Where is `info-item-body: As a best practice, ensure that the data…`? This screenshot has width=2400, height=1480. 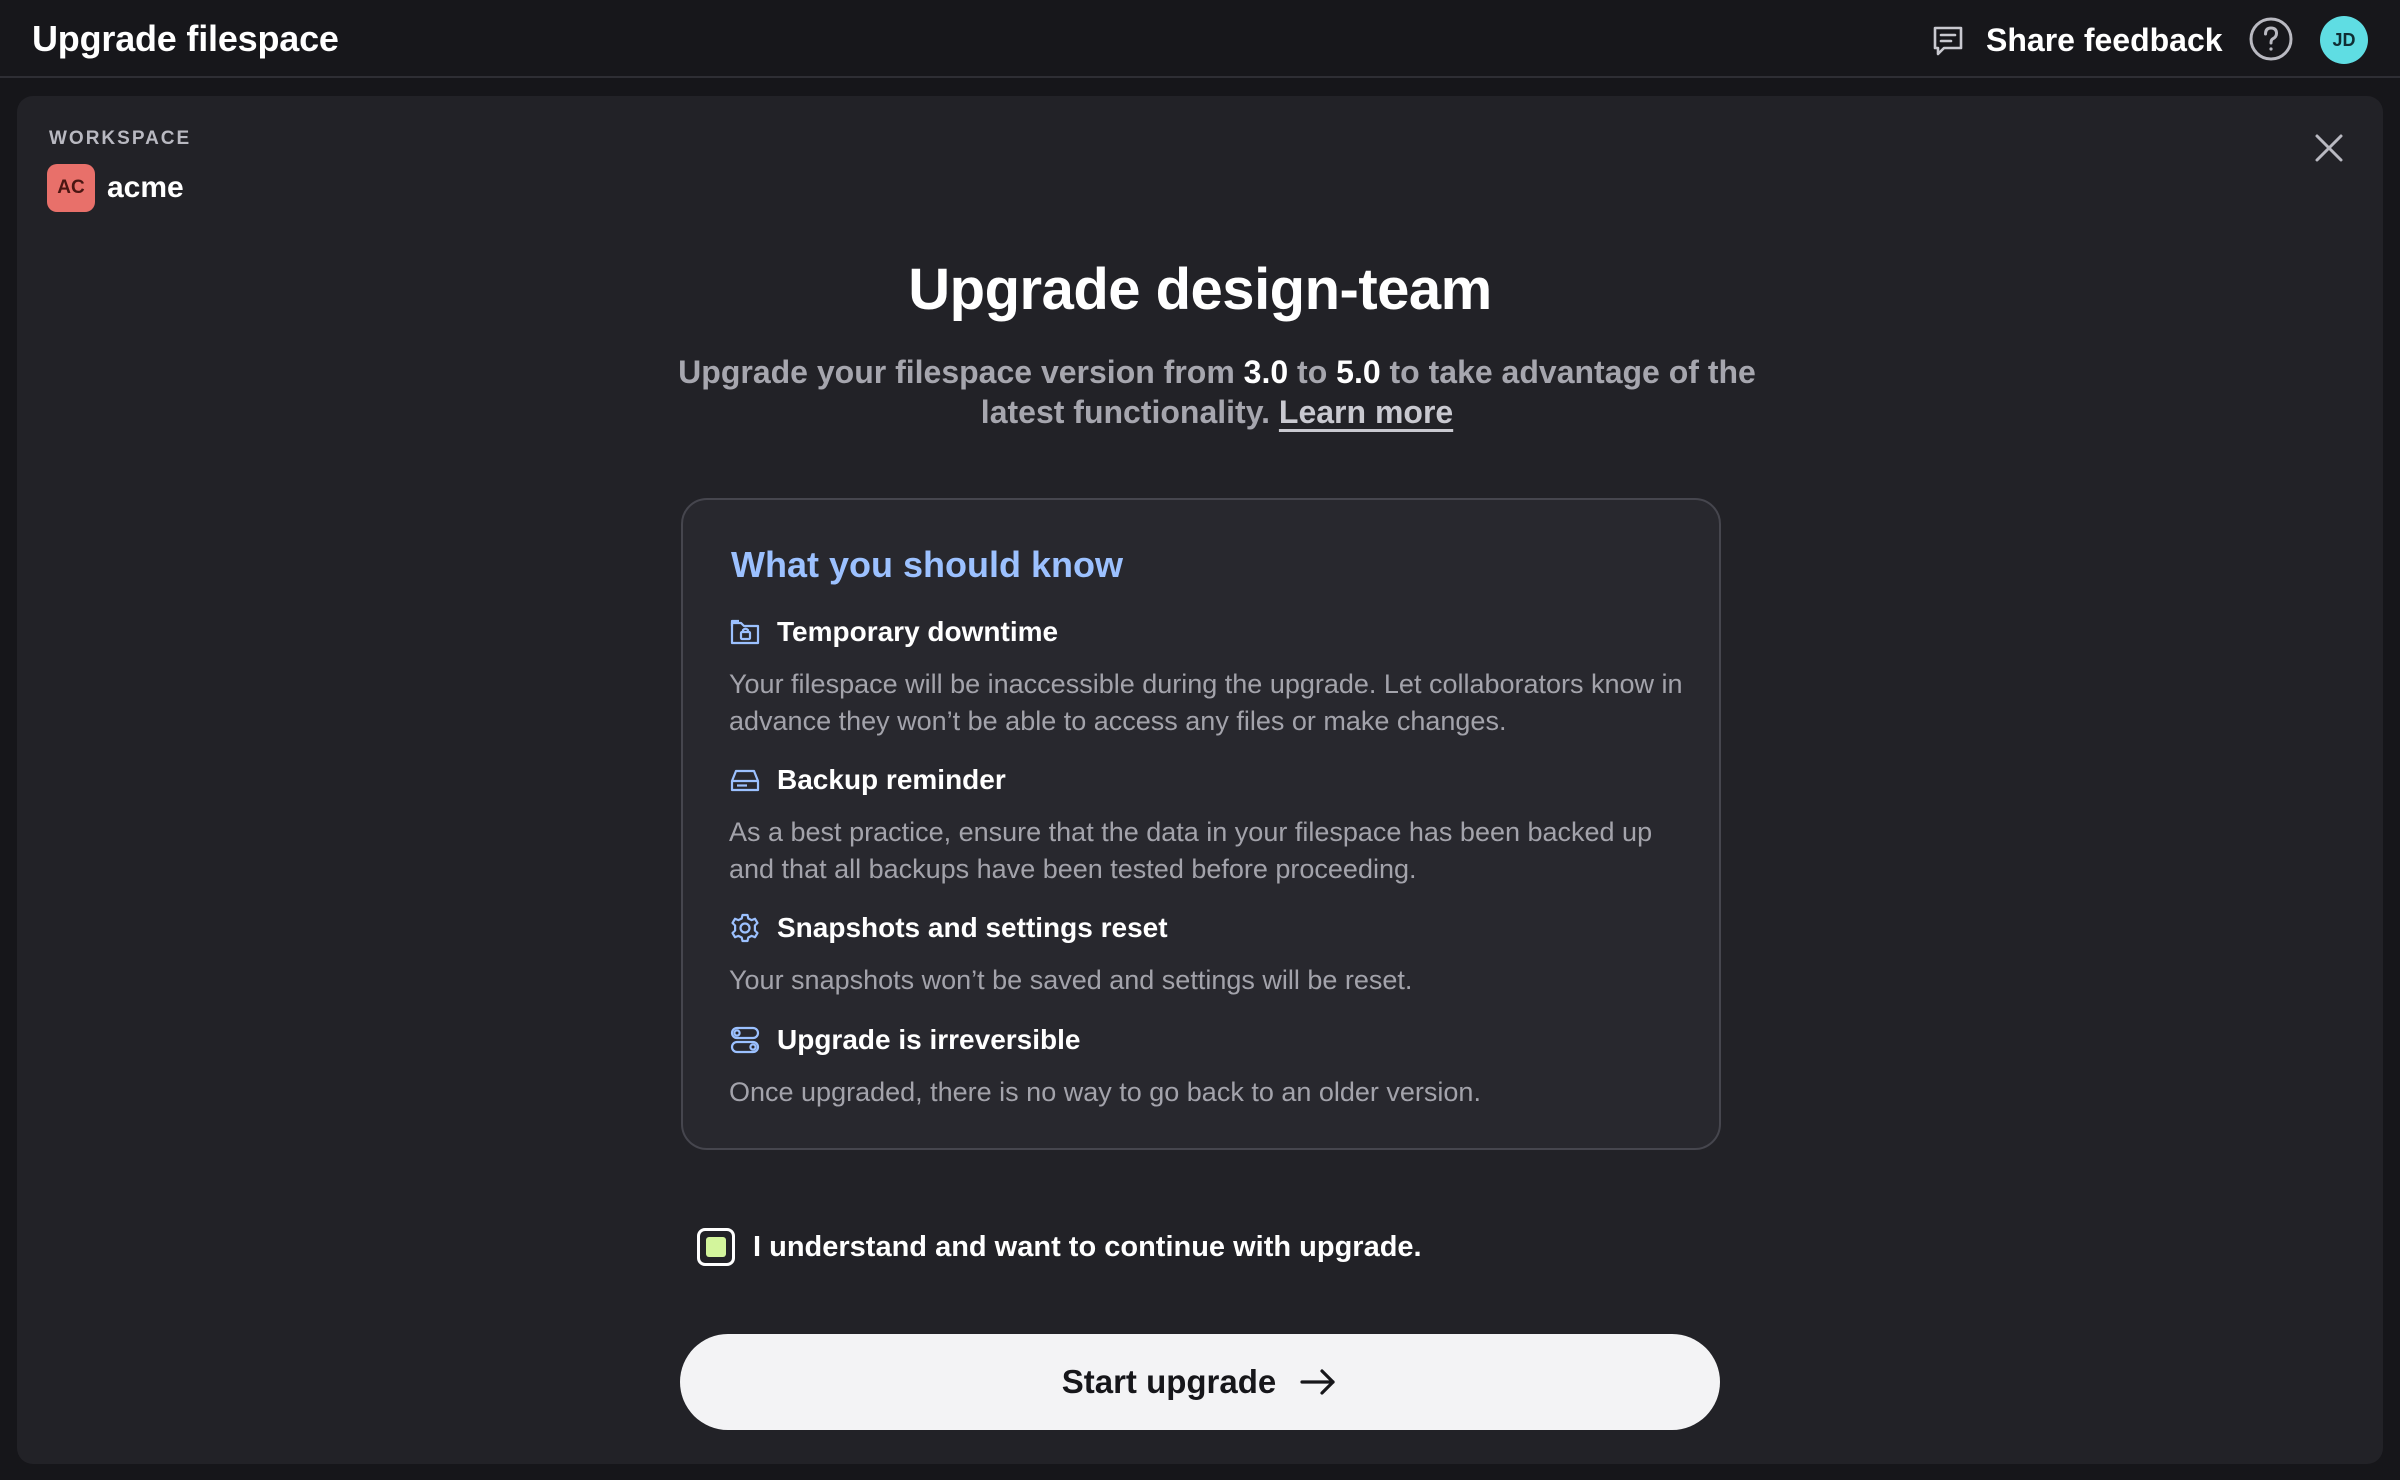 info-item-body: As a best practice, ensure that the data… is located at coordinates (1191, 850).